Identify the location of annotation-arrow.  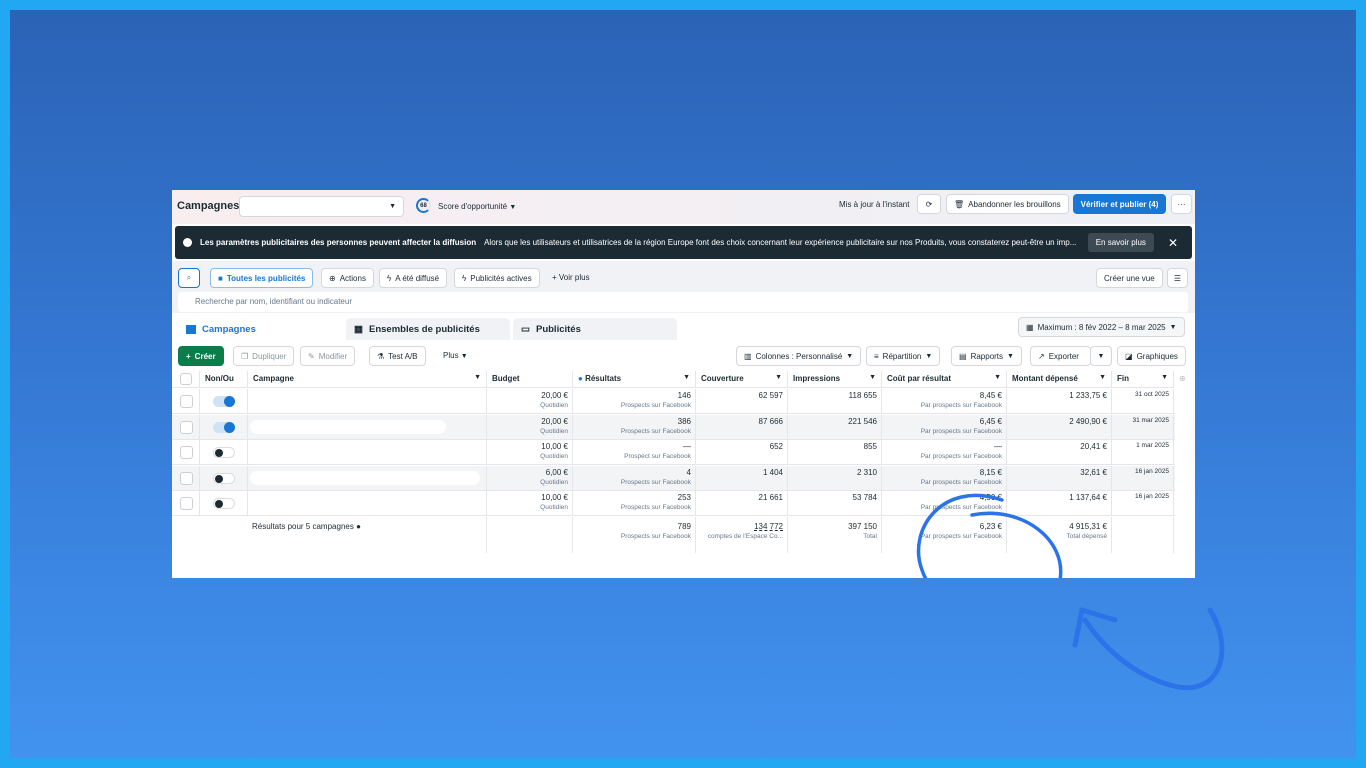
(1148, 649).